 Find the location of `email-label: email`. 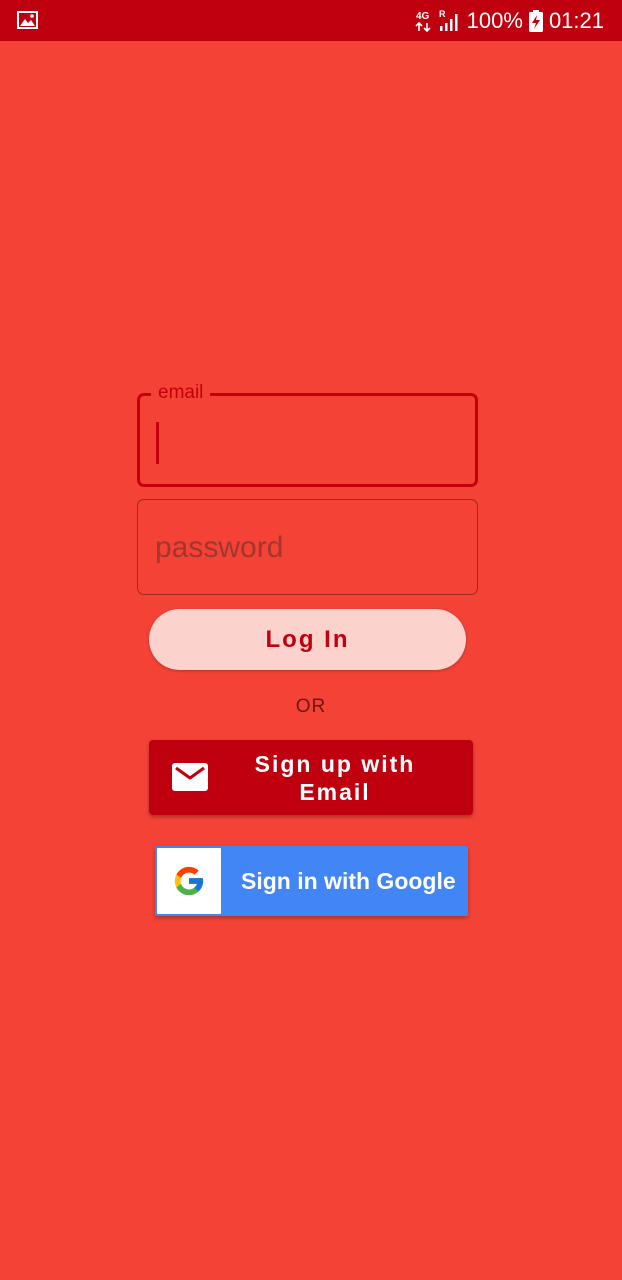

email-label: email is located at coordinates (181, 393).